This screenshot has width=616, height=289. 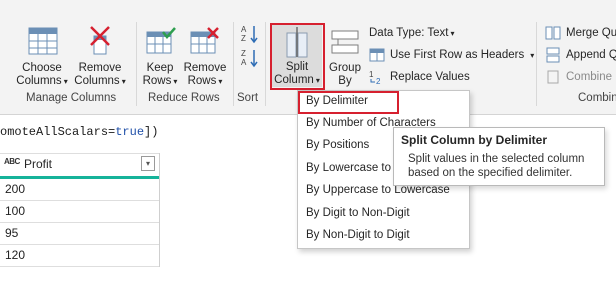 I want to click on merge-queries-button: Merge Qu, so click(x=580, y=33).